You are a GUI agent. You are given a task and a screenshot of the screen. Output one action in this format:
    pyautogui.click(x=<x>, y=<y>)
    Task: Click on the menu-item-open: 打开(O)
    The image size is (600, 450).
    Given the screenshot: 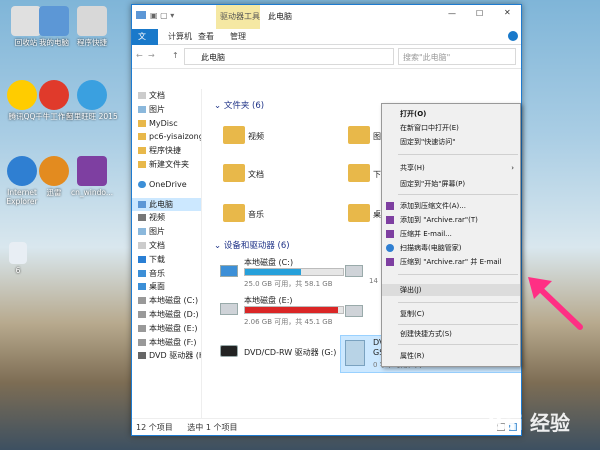 What is the action you would take?
    pyautogui.click(x=451, y=114)
    